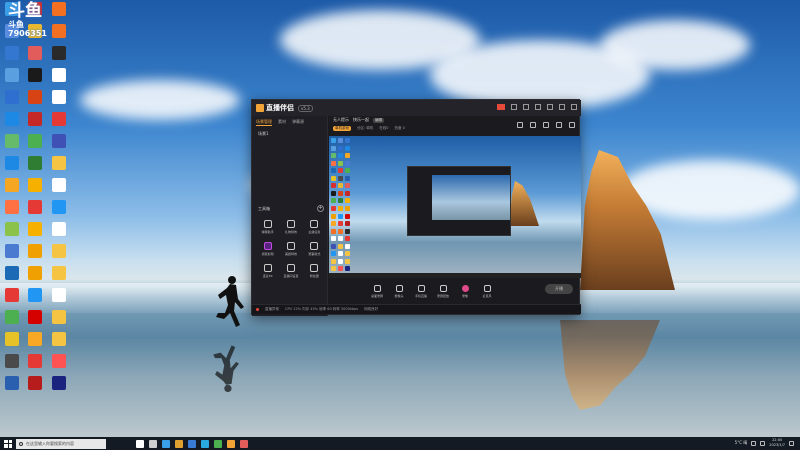  I want to click on capture-control: 摄像头, so click(399, 291).